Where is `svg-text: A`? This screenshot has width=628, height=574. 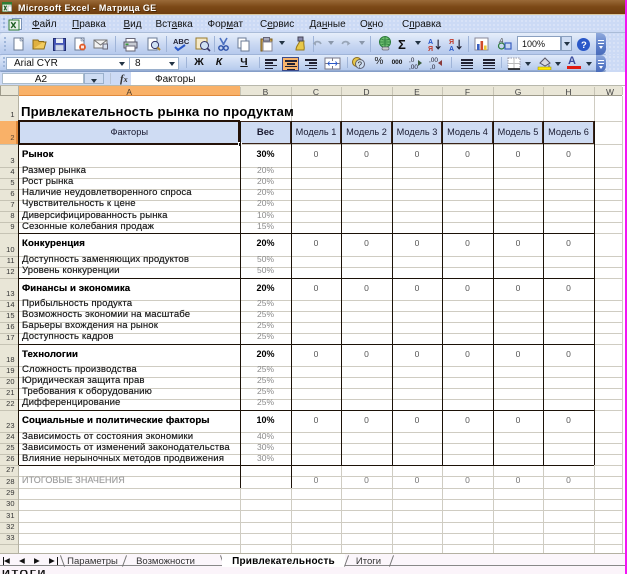 svg-text: A is located at coordinates (501, 41).